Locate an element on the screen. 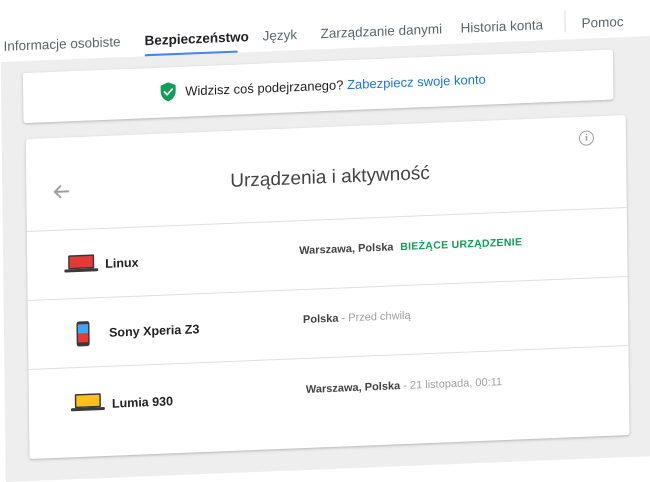  device-location: Polska - Przed chwilą is located at coordinates (357, 318).